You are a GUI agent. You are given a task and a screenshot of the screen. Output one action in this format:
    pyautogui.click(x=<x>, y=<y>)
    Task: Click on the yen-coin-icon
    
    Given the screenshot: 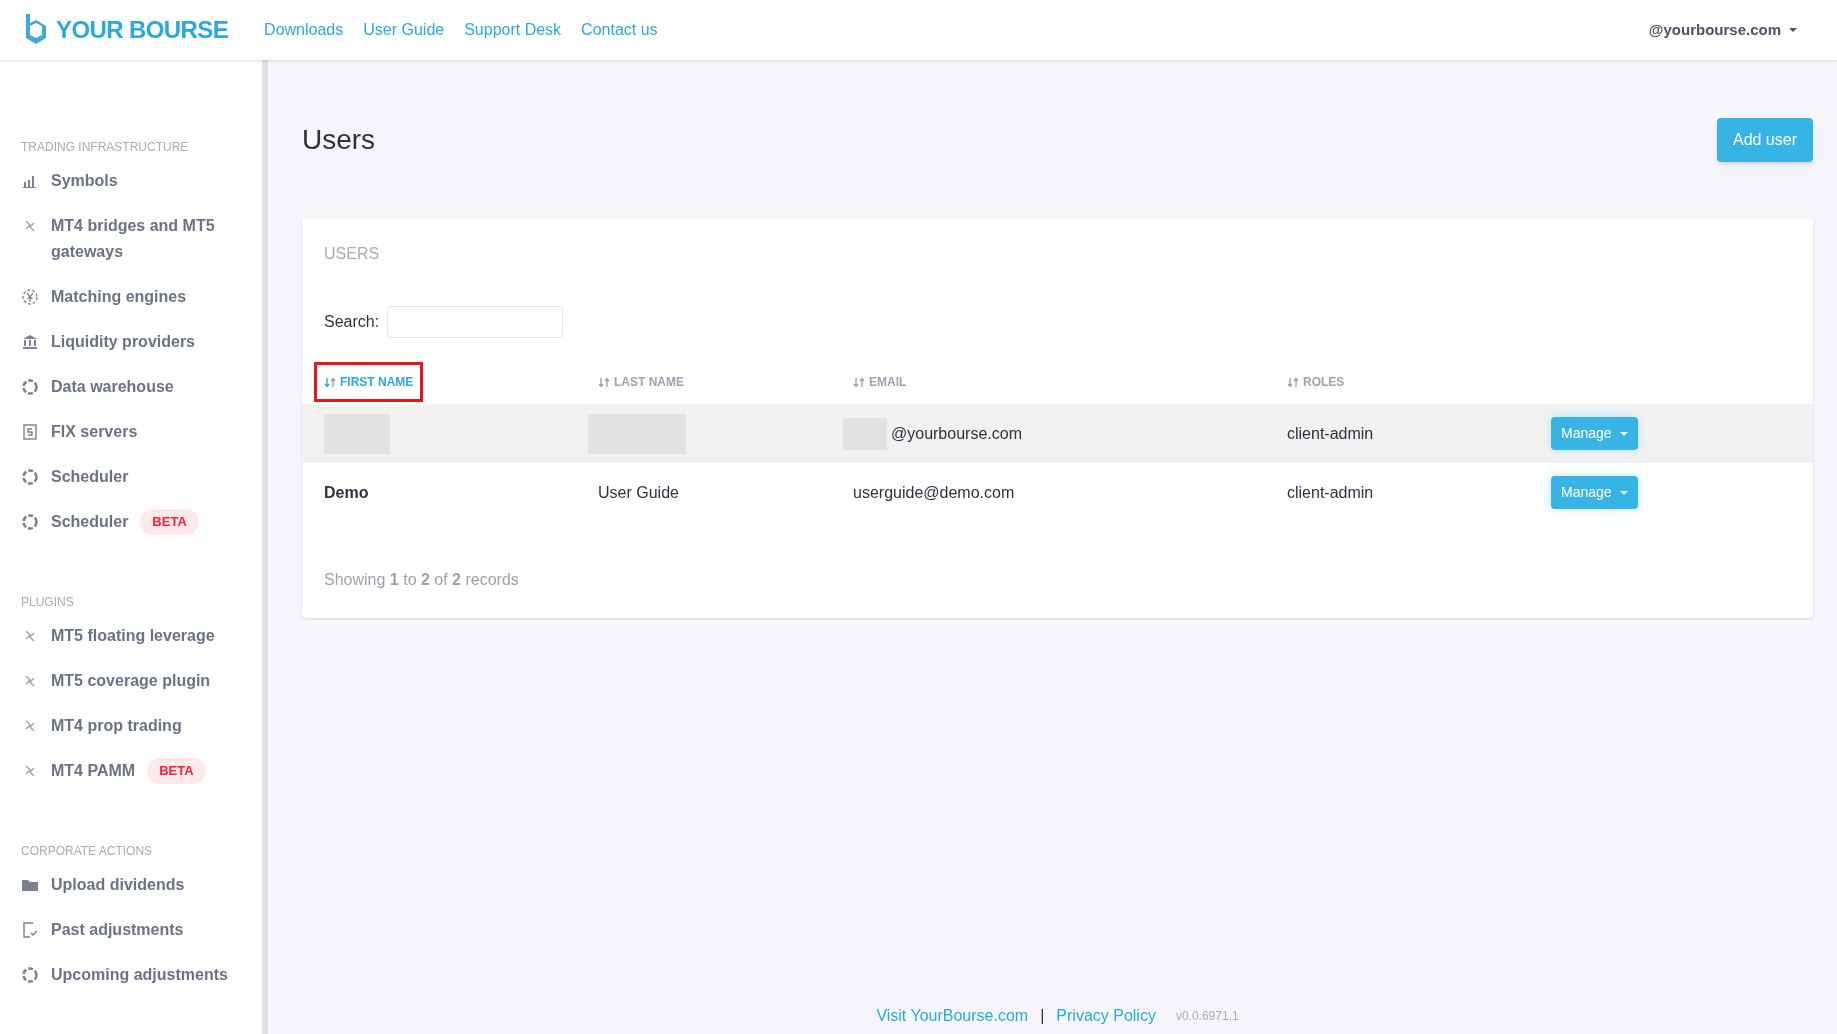 What is the action you would take?
    pyautogui.click(x=30, y=297)
    